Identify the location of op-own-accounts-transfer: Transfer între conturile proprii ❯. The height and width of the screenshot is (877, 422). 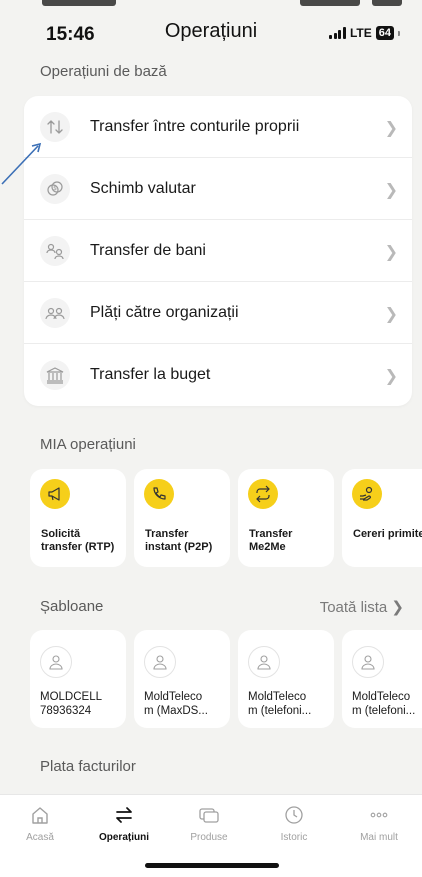
(218, 127).